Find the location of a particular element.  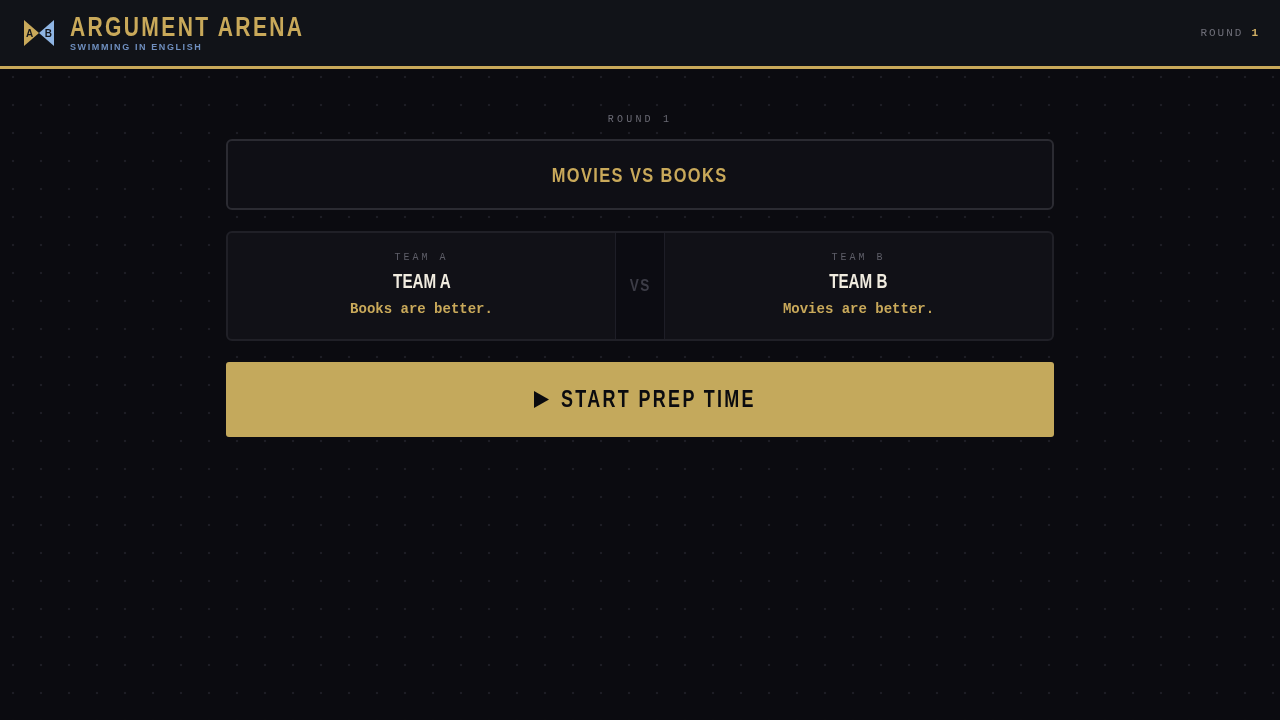

round-heading: ROUND 1 is located at coordinates (640, 120).